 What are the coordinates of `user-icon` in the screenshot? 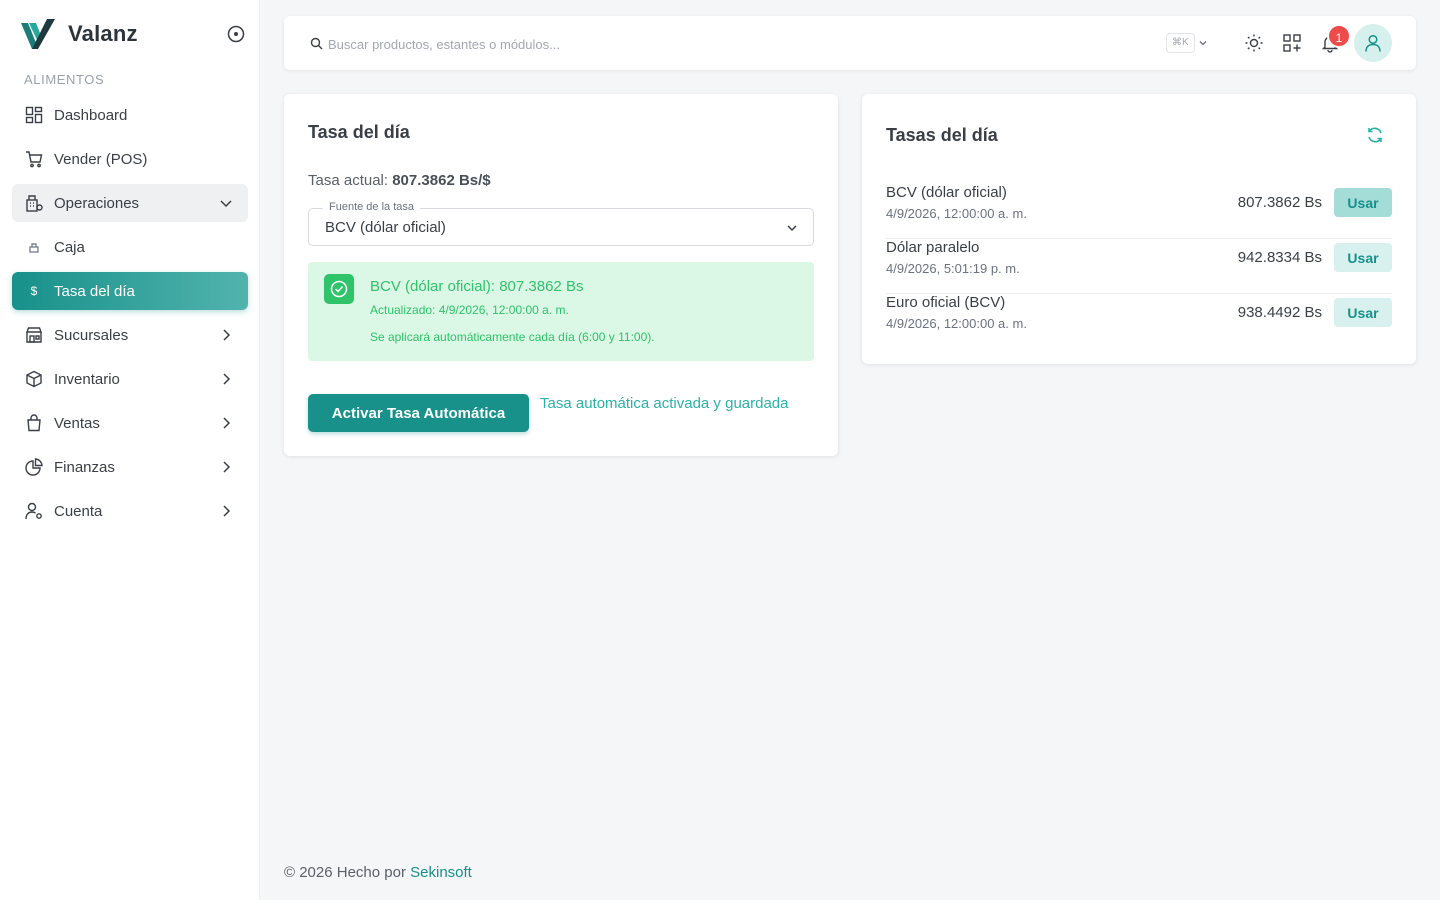 It's located at (1373, 43).